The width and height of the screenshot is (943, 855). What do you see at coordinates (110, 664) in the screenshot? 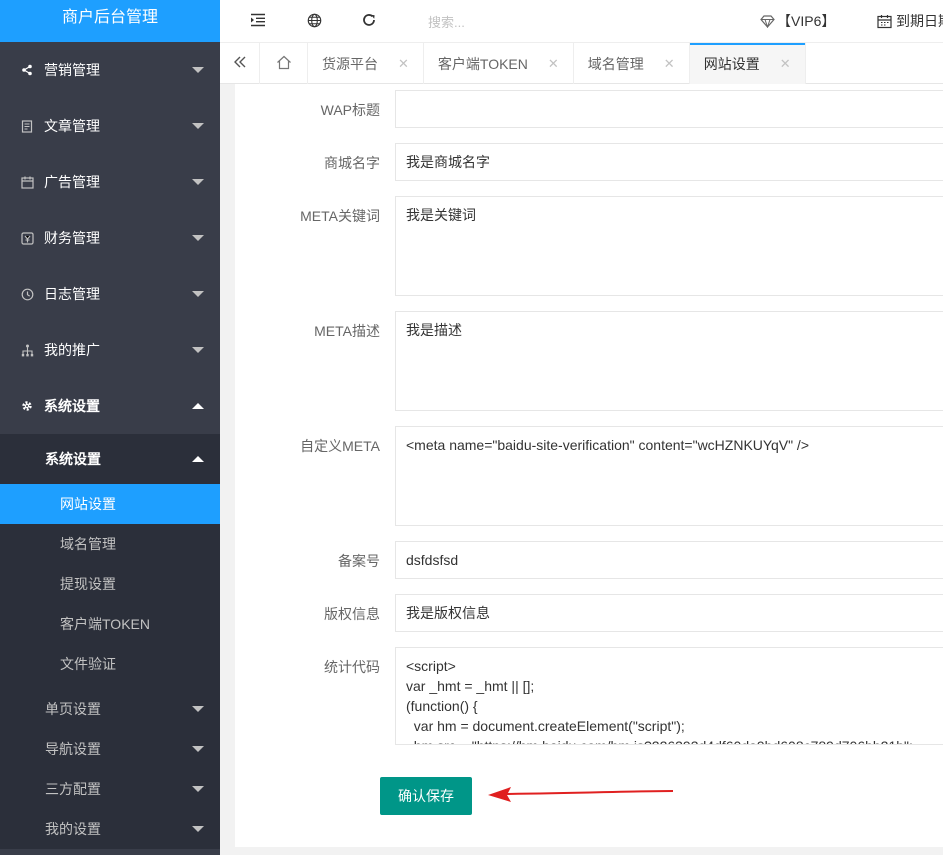
I see `sidebar-subitem-file-verify: 文件验证` at bounding box center [110, 664].